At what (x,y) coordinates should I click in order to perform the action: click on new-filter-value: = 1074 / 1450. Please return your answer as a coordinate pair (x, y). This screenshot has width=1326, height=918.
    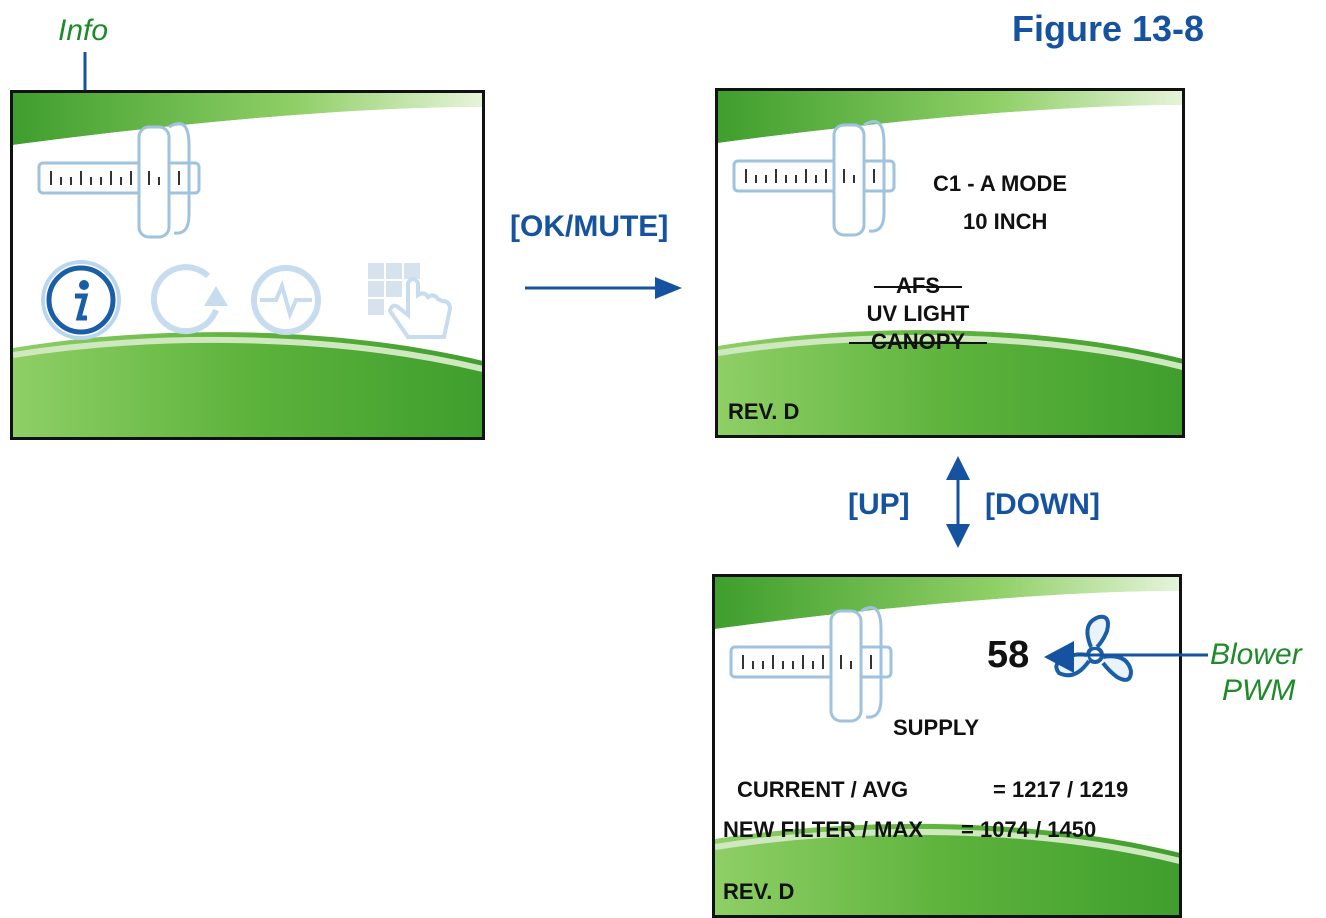
    Looking at the image, I should click on (1029, 829).